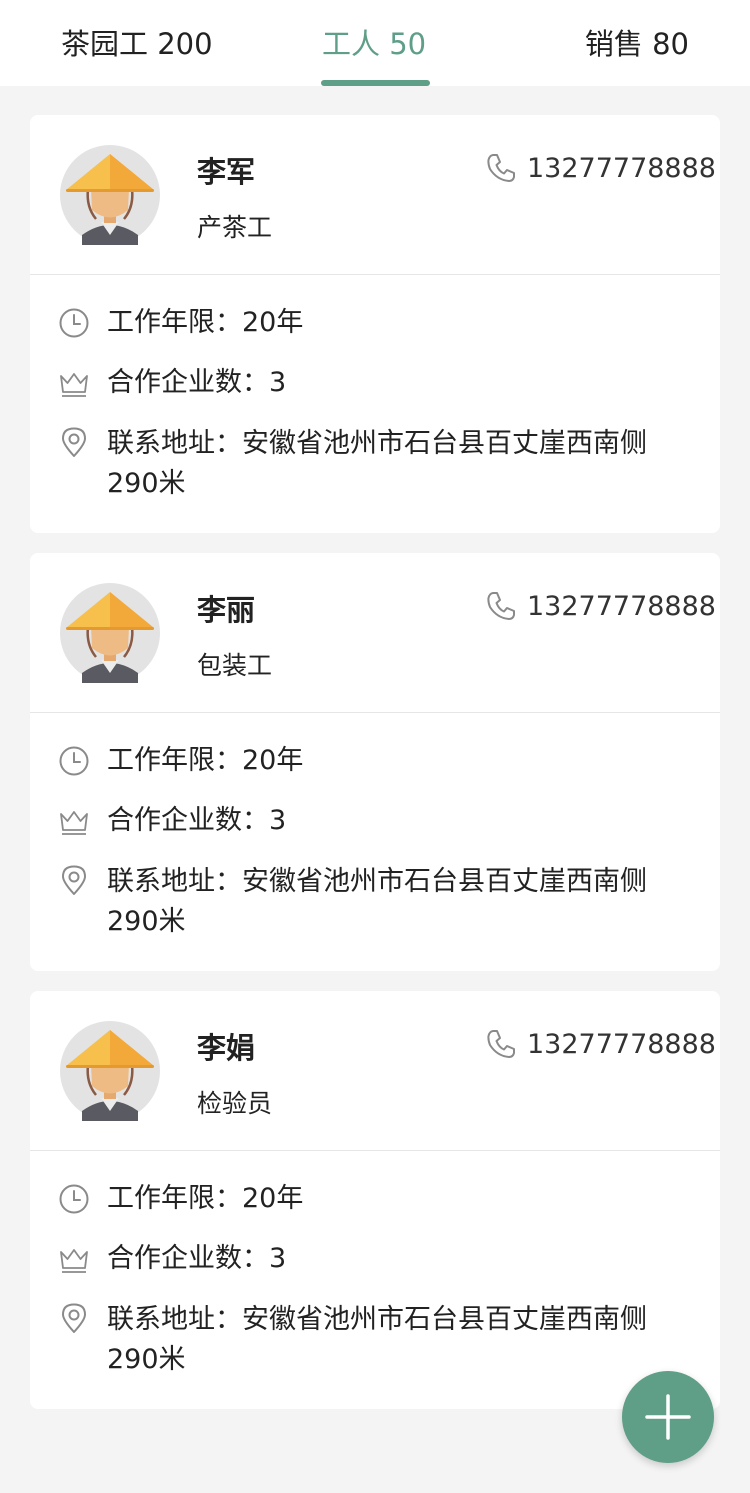 The image size is (750, 1493). I want to click on worker-name: 李丽, so click(226, 610).